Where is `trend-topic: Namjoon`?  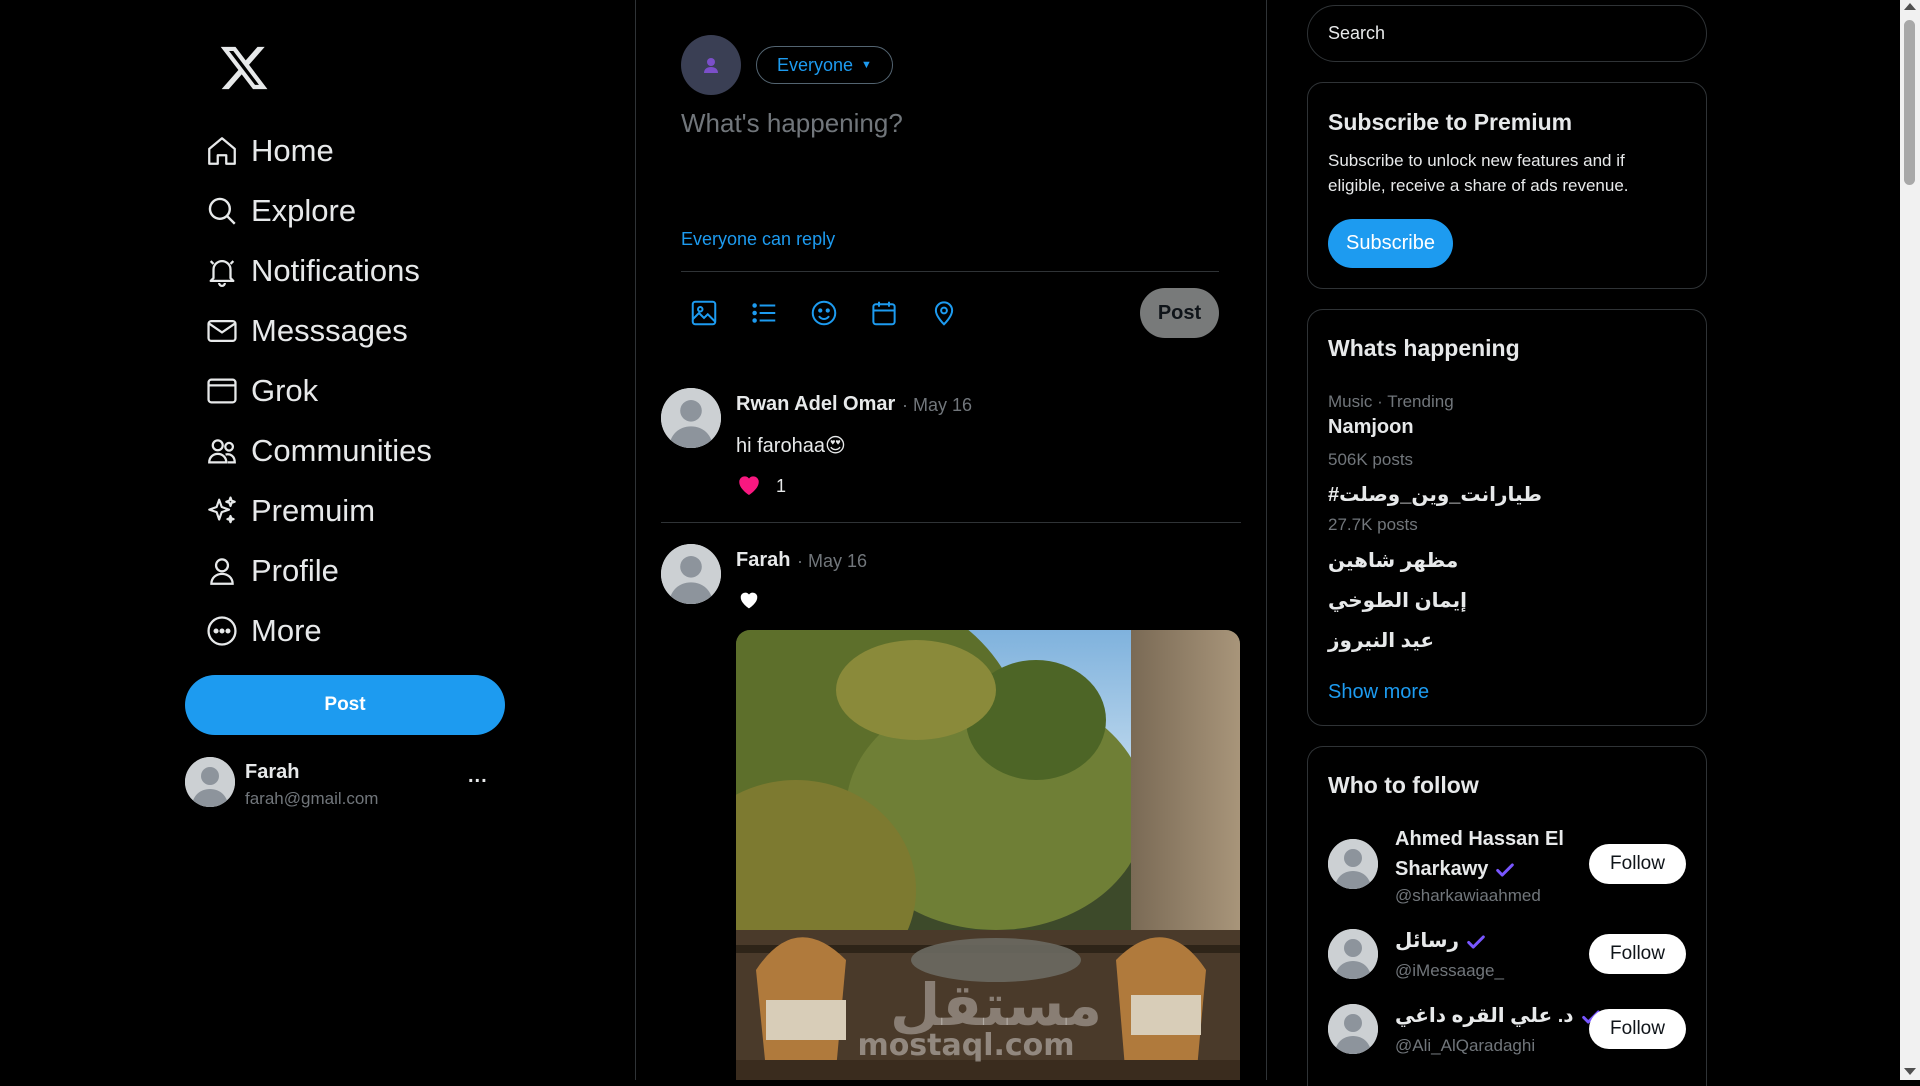
trend-topic: Namjoon is located at coordinates (1371, 427).